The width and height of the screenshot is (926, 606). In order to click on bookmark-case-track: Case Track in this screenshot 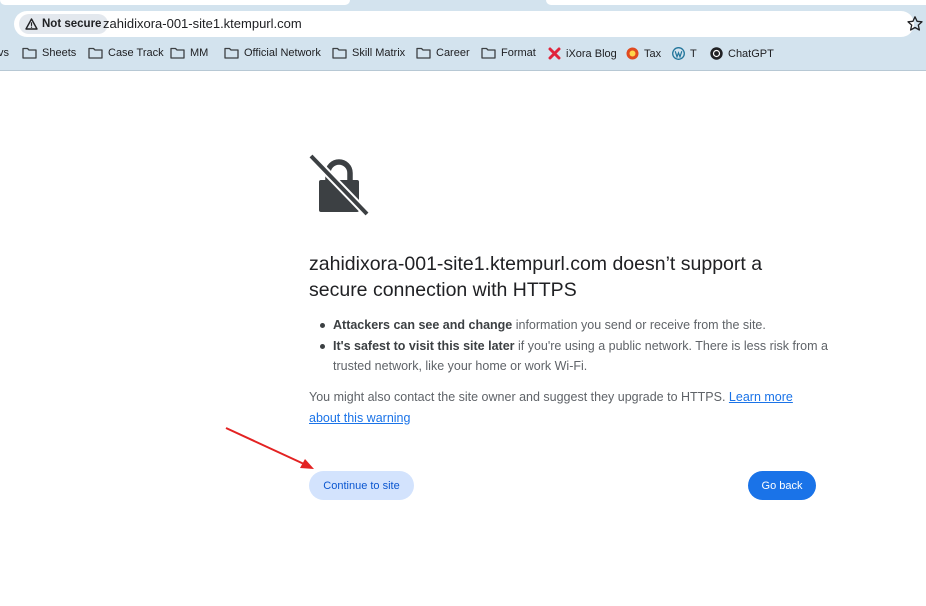, I will do `click(126, 53)`.